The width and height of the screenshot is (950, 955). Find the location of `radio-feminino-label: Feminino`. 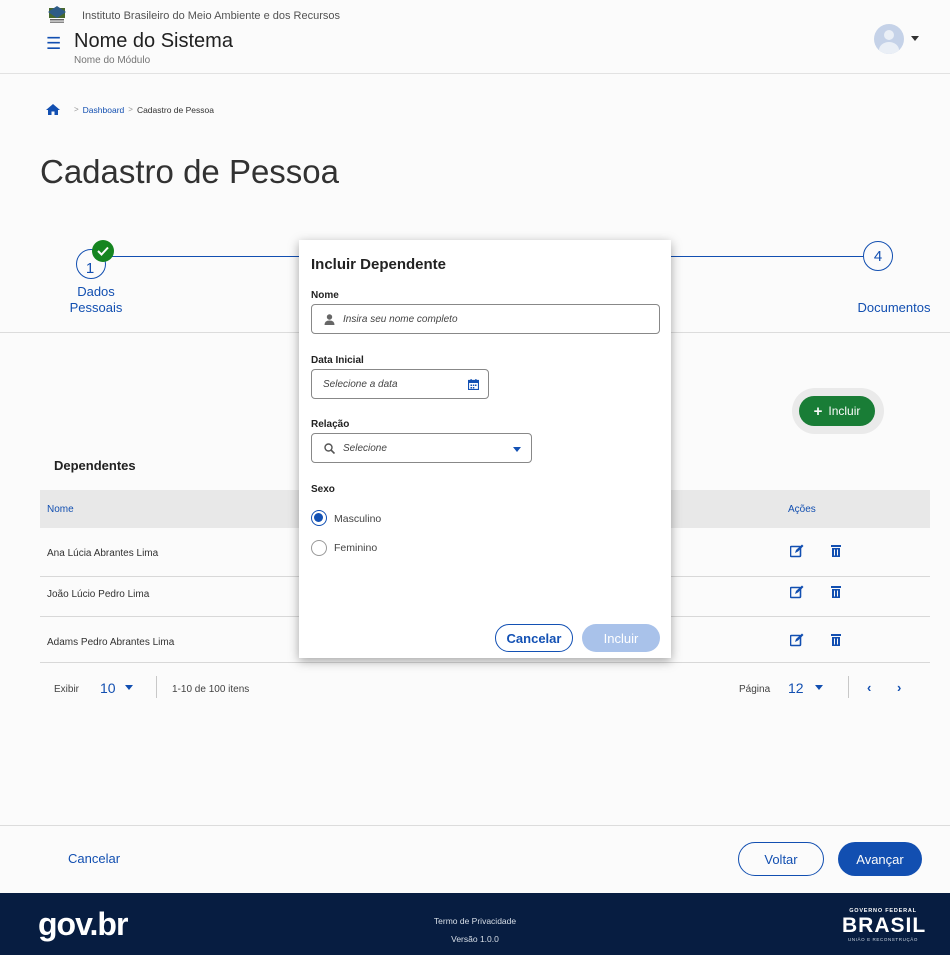

radio-feminino-label: Feminino is located at coordinates (355, 548).